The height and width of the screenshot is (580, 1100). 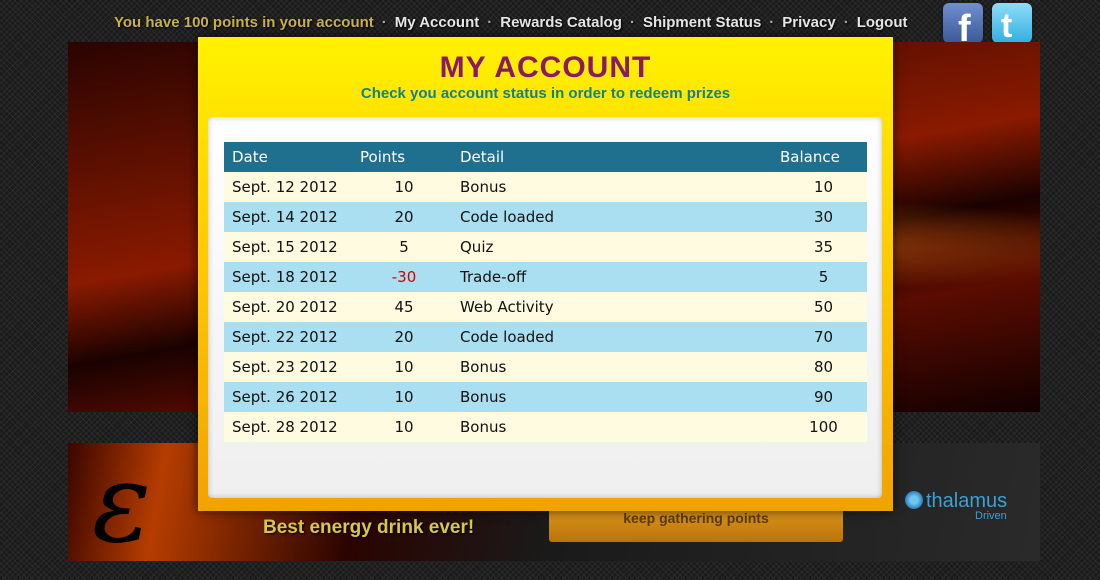 What do you see at coordinates (614, 247) in the screenshot?
I see `cell-detail: Quiz` at bounding box center [614, 247].